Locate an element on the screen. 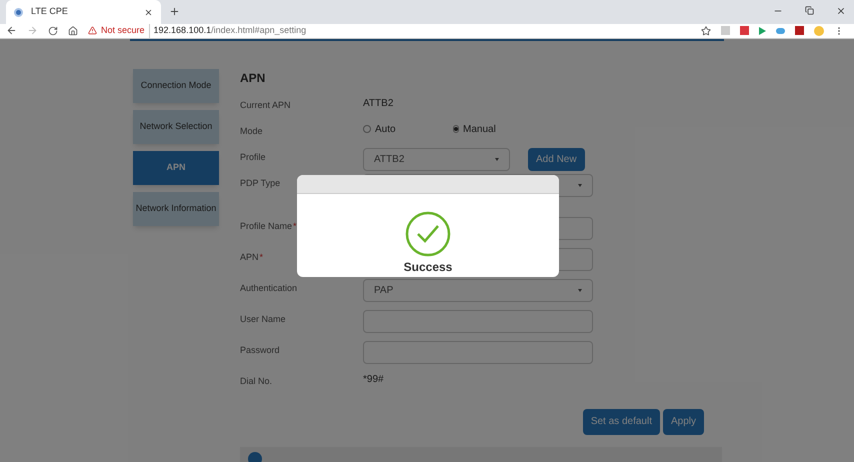  form-button: Set as default is located at coordinates (621, 421).